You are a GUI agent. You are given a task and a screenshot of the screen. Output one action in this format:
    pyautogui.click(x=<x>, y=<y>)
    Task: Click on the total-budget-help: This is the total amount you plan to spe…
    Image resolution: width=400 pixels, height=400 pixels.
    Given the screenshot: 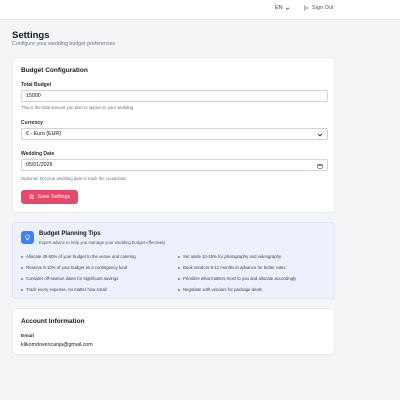 What is the action you would take?
    pyautogui.click(x=77, y=107)
    